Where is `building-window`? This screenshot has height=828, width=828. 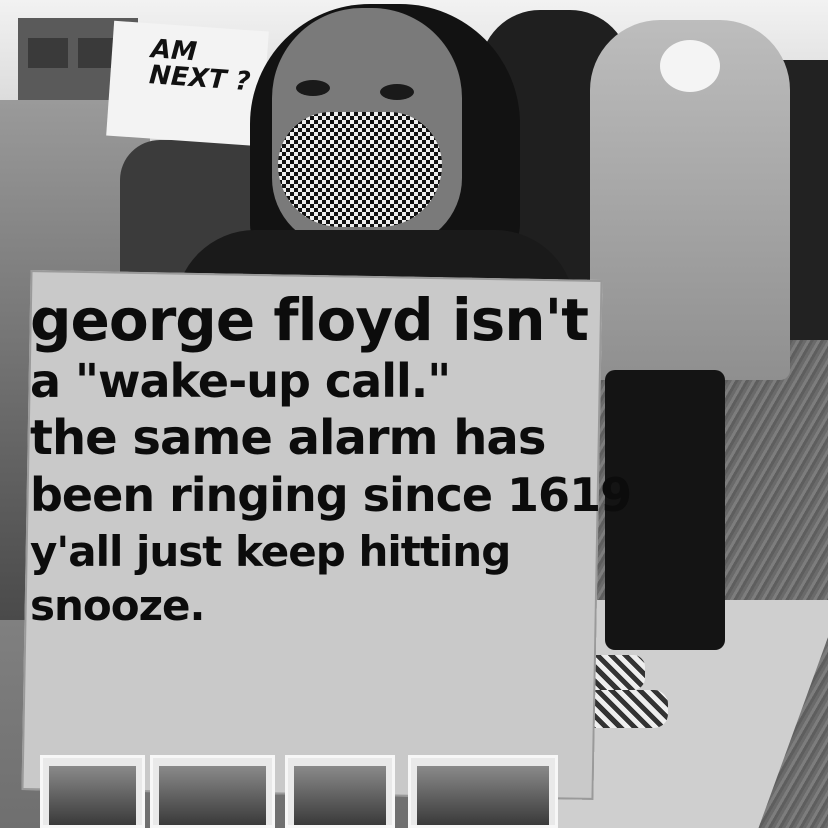
building-window is located at coordinates (48, 53).